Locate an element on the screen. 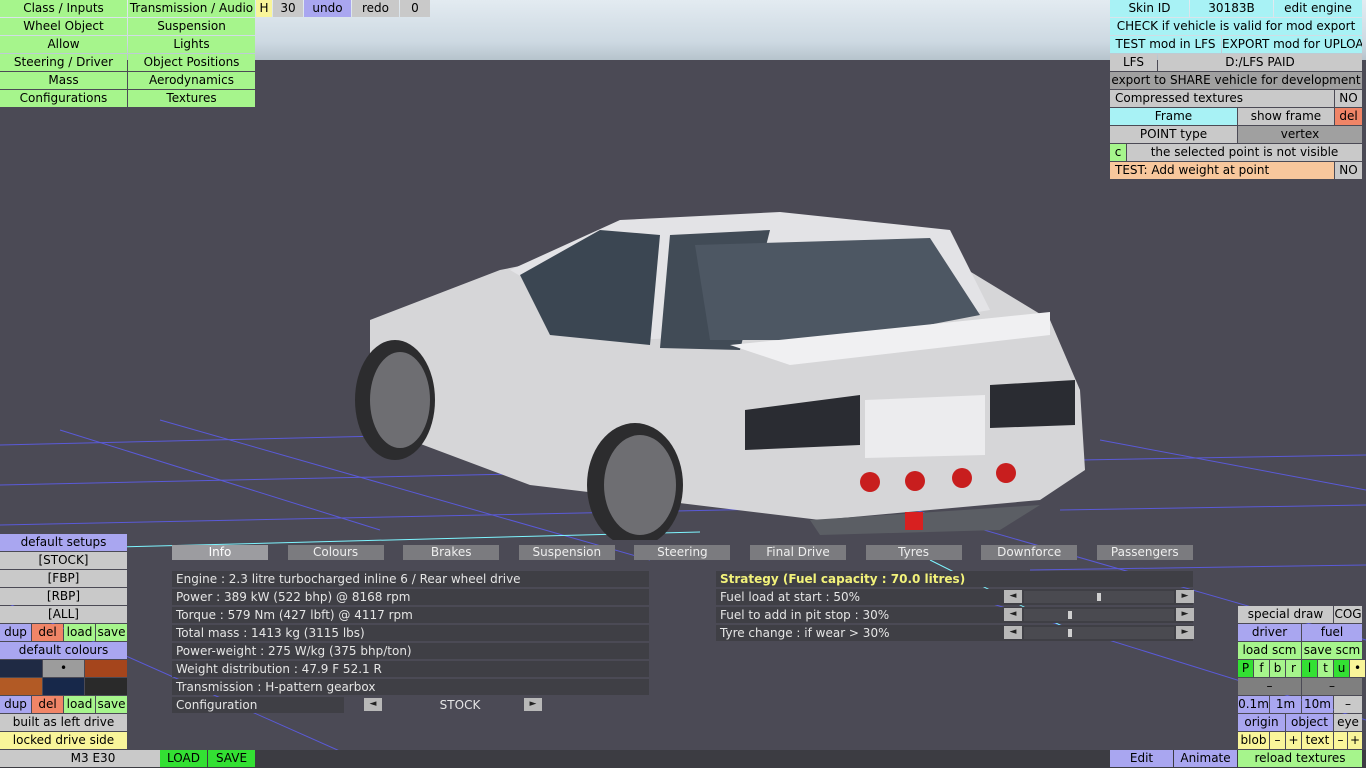  lfs-path-field: D:/LFS PAID is located at coordinates (1260, 62).